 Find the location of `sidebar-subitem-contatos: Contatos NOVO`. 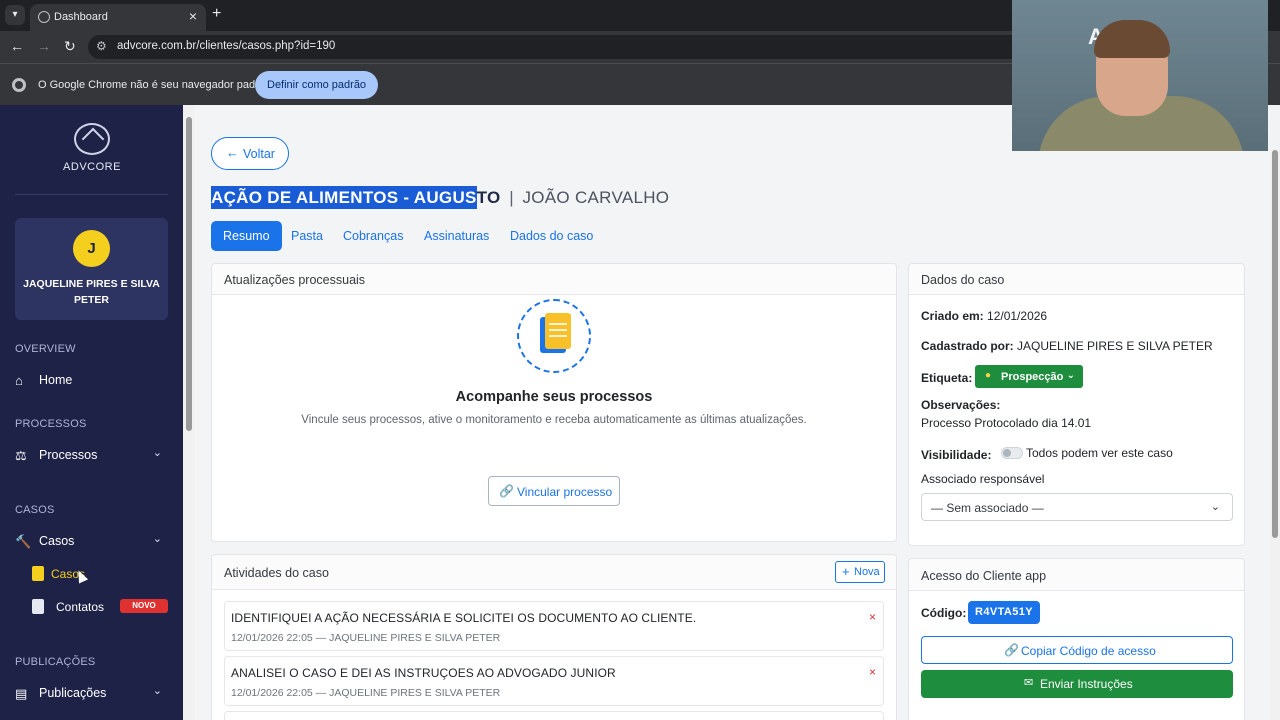

sidebar-subitem-contatos: Contatos NOVO is located at coordinates (100, 609).